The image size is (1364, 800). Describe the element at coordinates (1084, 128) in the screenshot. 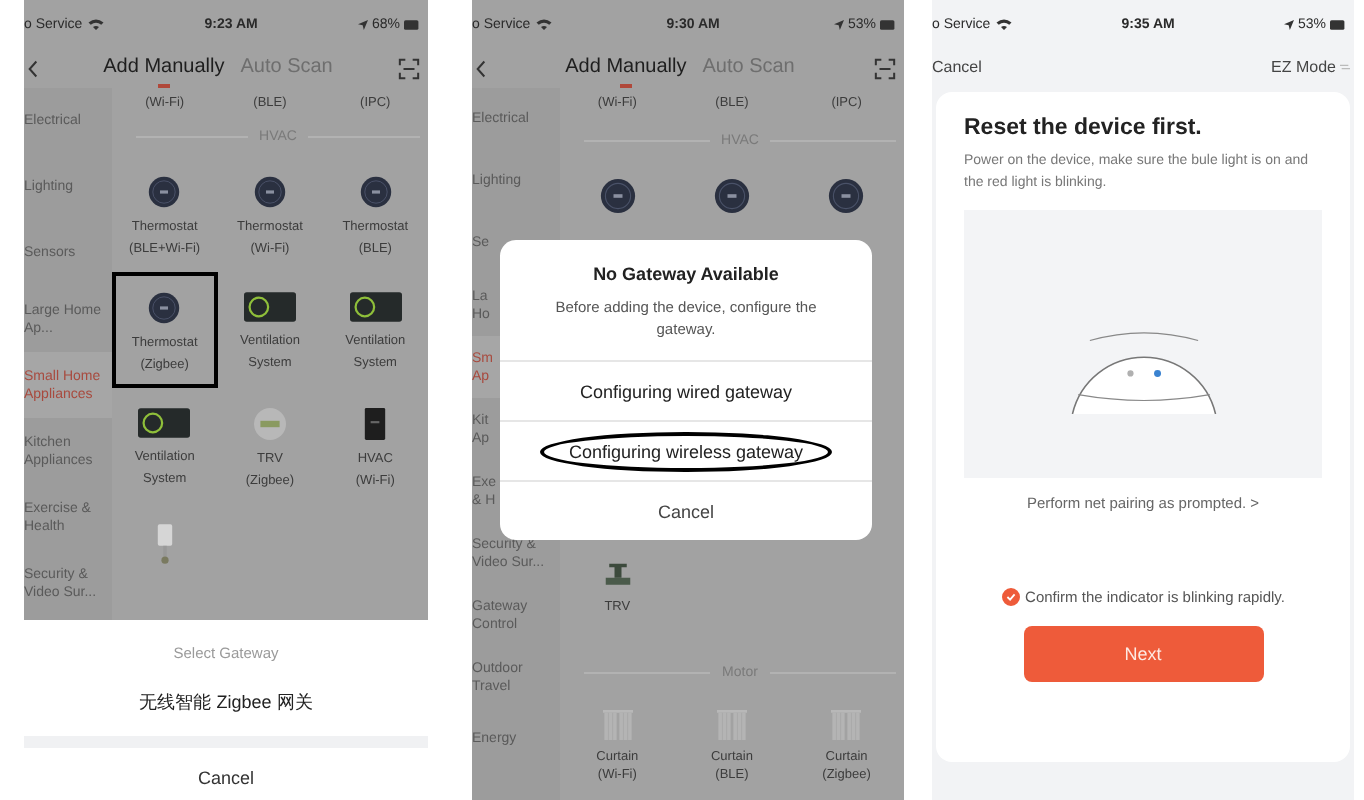

I see `card-title: Reset the device first.` at that location.